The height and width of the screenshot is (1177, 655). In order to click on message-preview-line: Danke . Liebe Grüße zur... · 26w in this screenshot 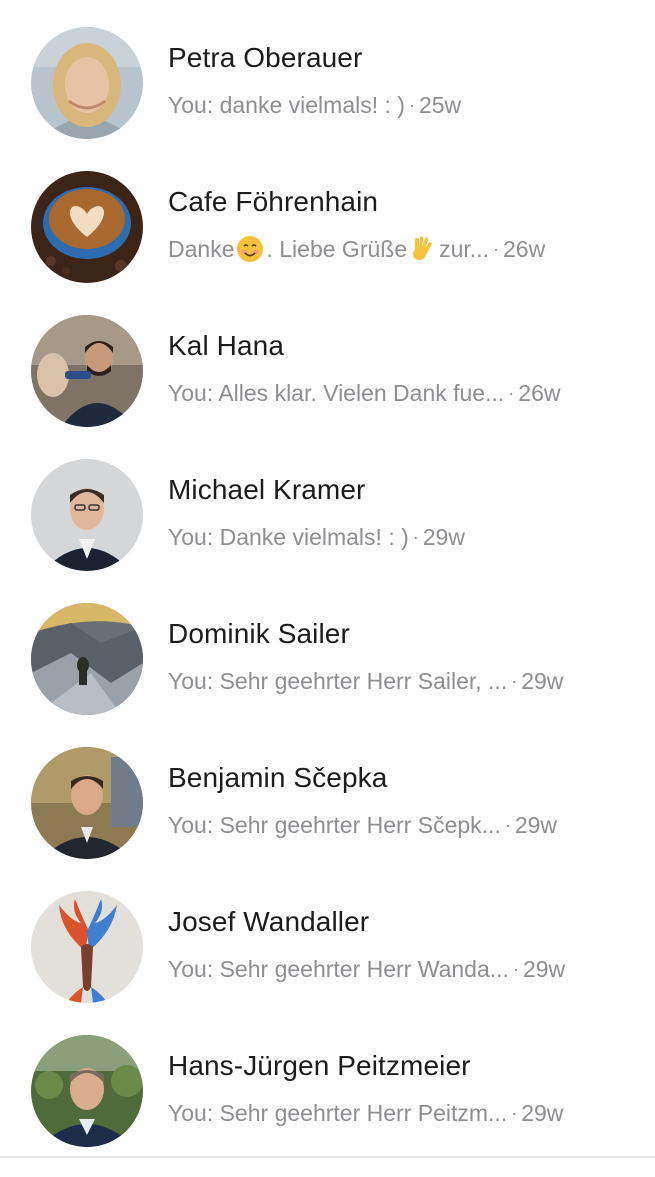, I will do `click(400, 249)`.